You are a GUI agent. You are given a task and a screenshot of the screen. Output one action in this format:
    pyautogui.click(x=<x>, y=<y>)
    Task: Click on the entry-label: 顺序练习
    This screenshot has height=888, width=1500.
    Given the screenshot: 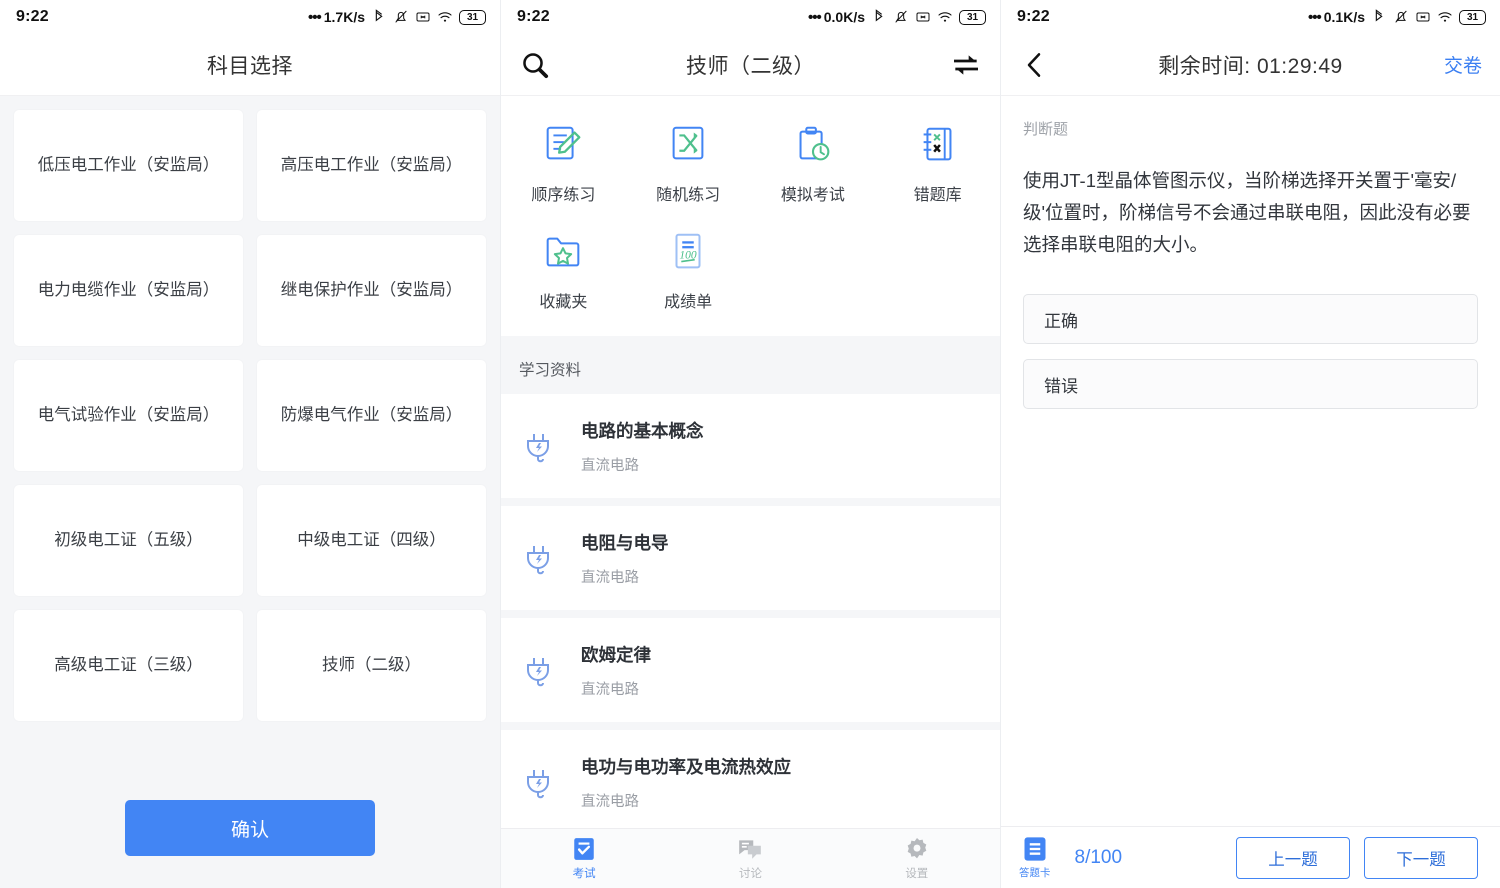 What is the action you would take?
    pyautogui.click(x=563, y=195)
    